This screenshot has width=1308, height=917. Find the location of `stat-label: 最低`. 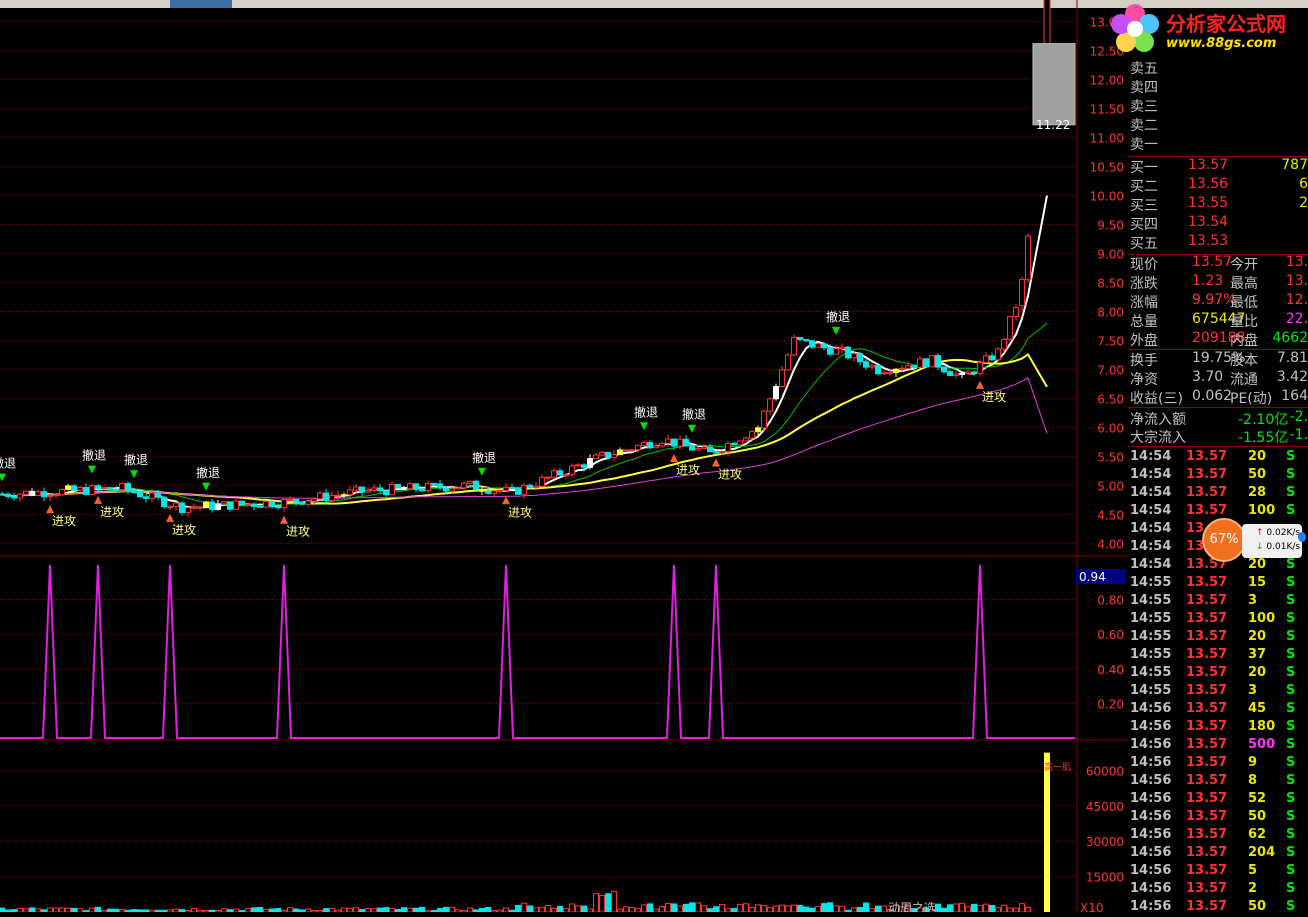

stat-label: 最低 is located at coordinates (1244, 303).